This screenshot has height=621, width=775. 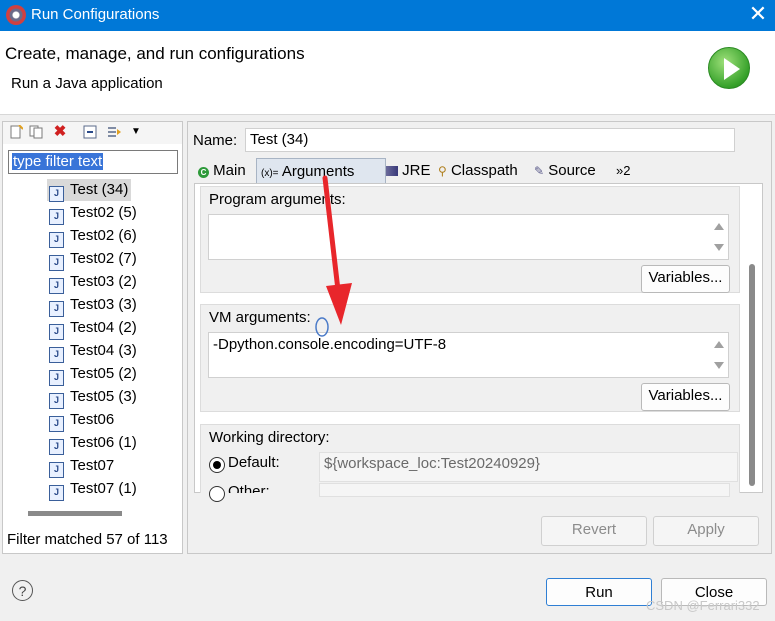 What do you see at coordinates (321, 171) in the screenshot?
I see `tab-arguments: (x)= Arguments` at bounding box center [321, 171].